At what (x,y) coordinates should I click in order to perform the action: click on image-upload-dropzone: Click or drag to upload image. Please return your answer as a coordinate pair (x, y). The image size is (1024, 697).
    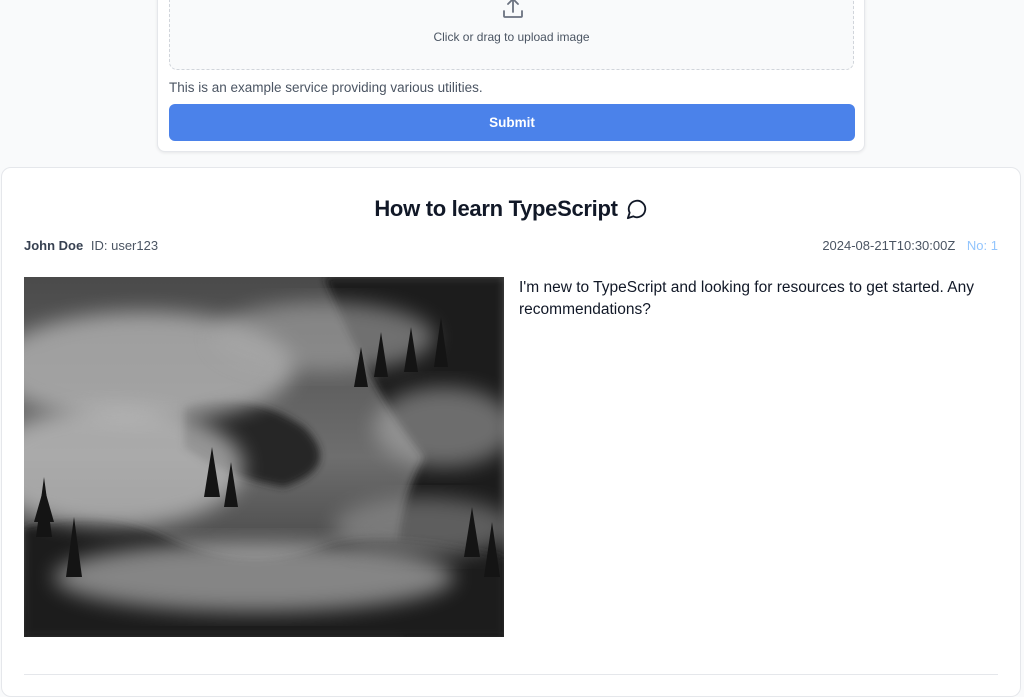
    Looking at the image, I should click on (511, 35).